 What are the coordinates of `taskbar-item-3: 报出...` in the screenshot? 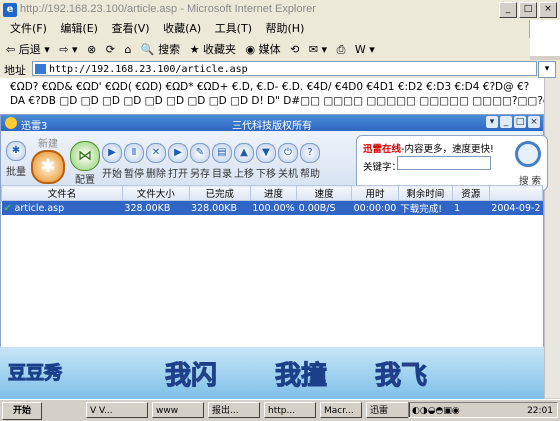 It's located at (234, 410).